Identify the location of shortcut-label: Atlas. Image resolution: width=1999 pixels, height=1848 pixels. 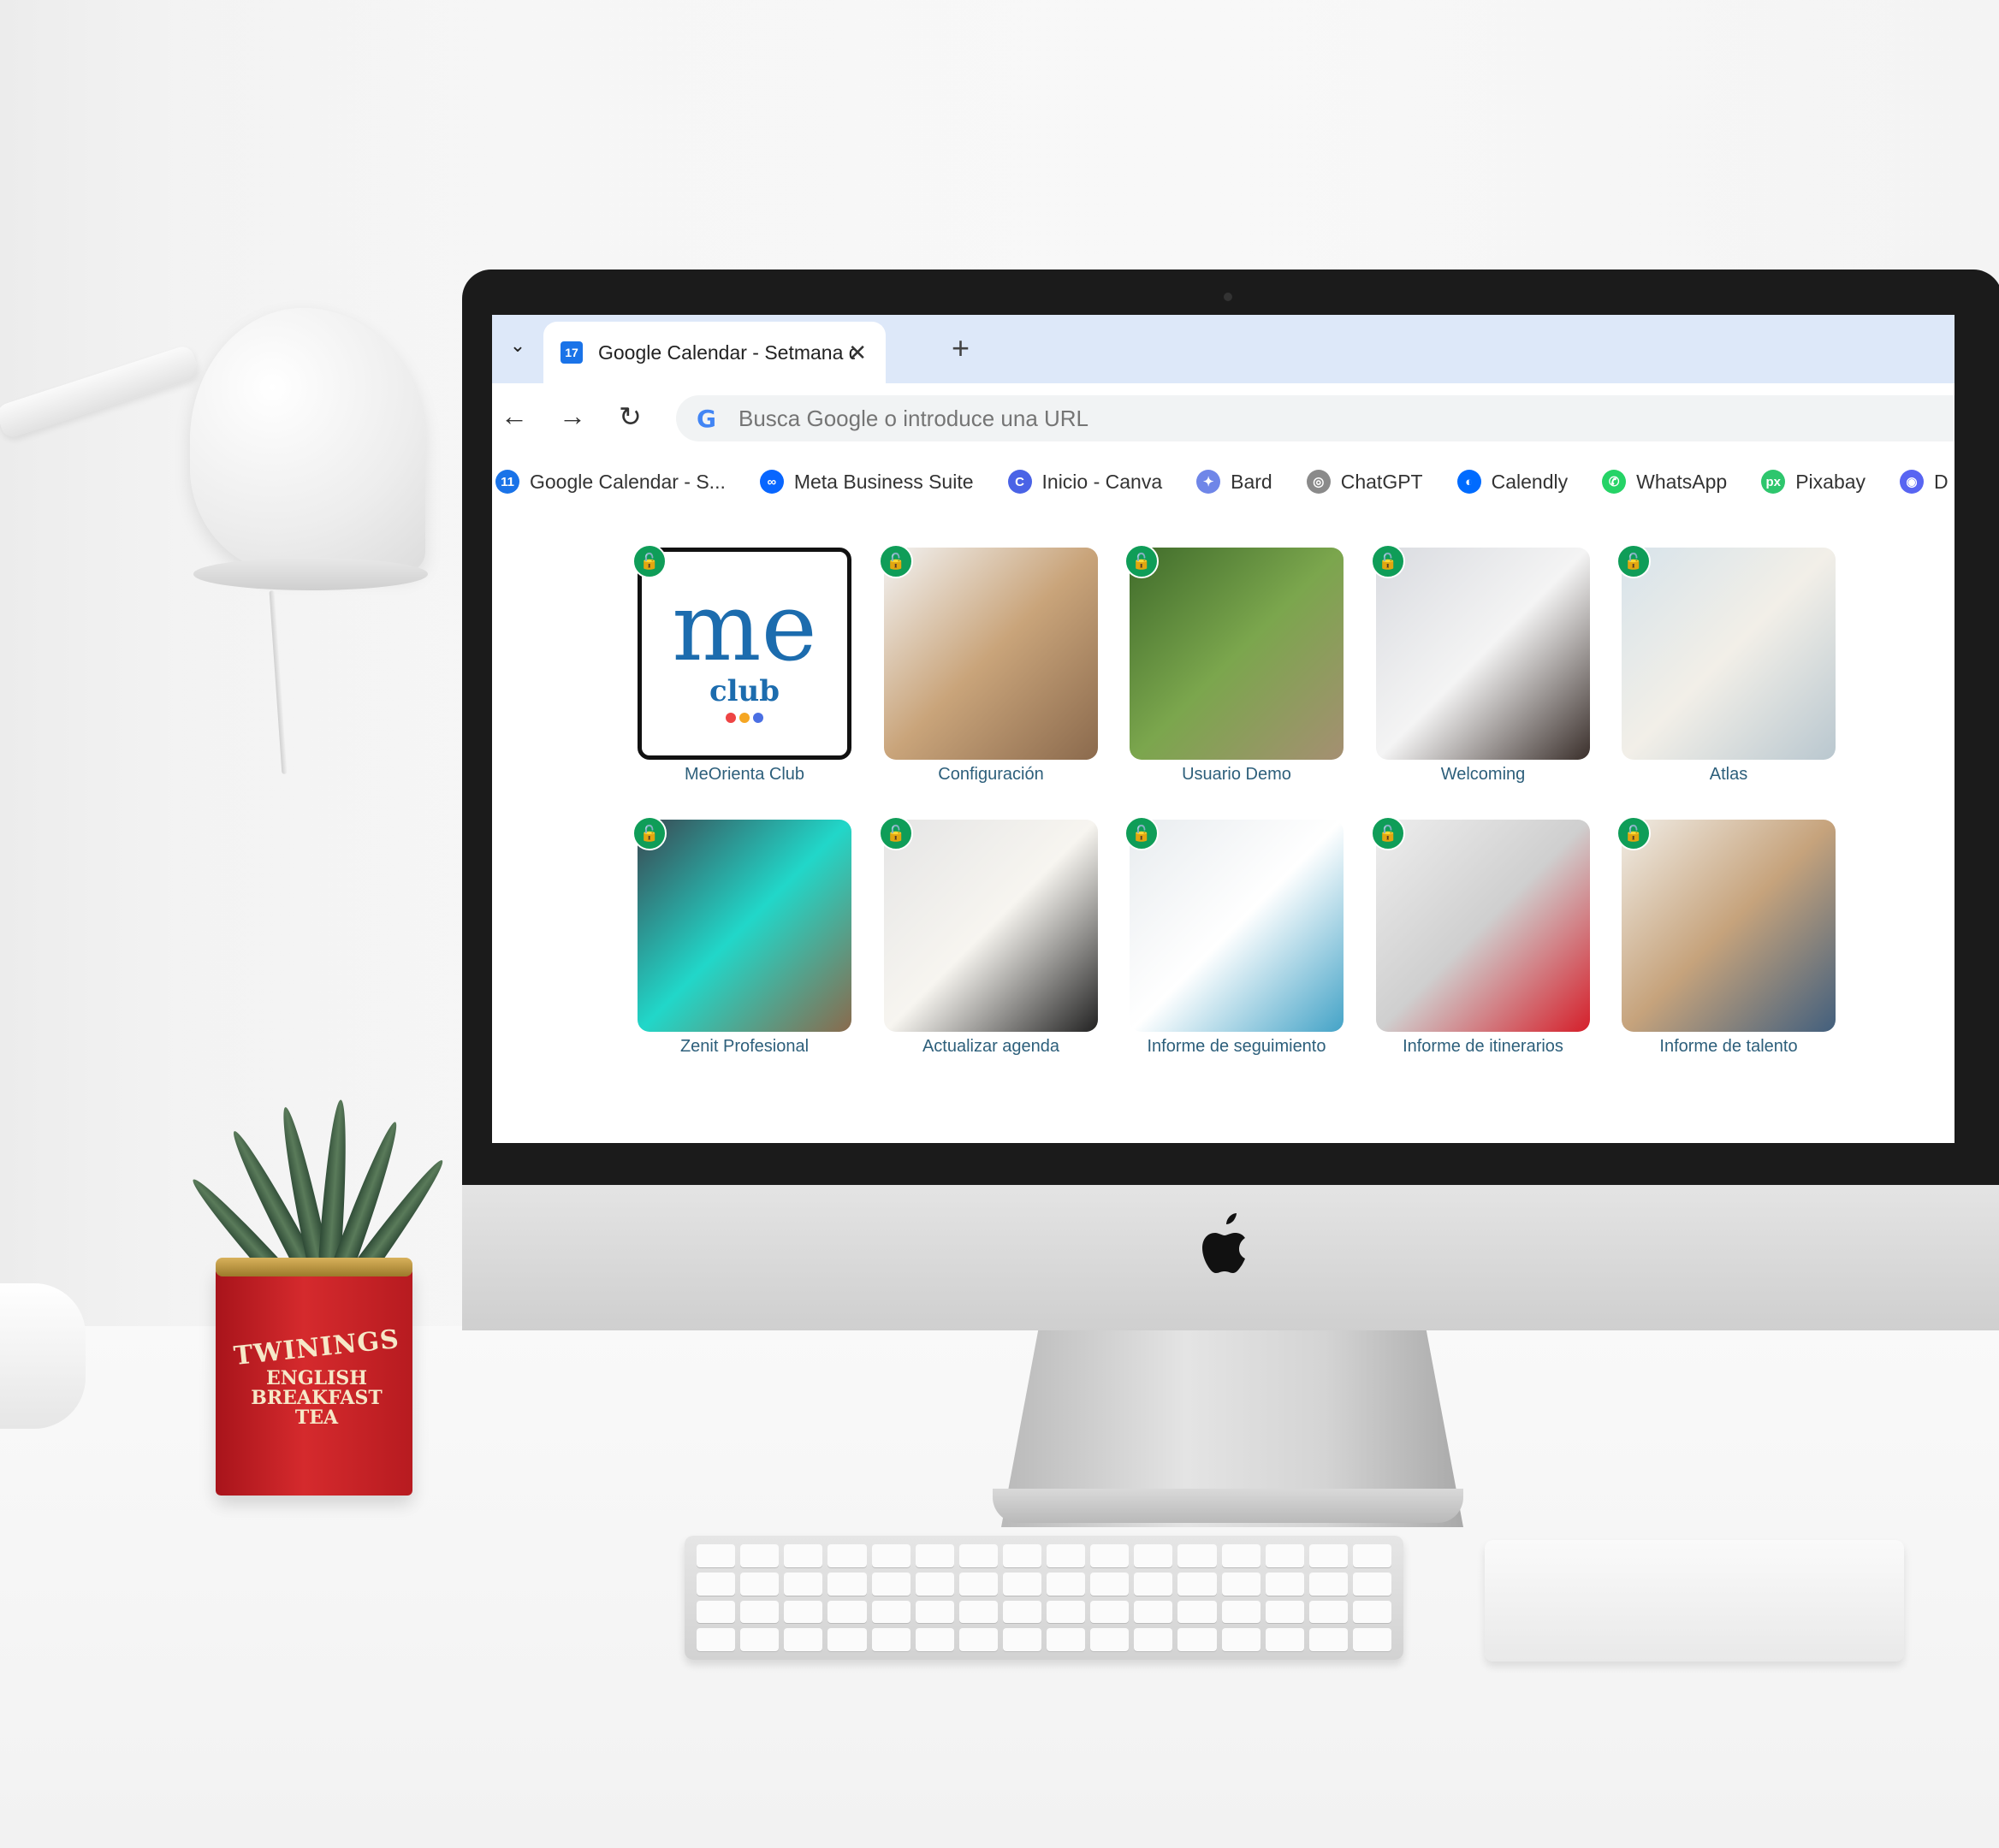
(1728, 774).